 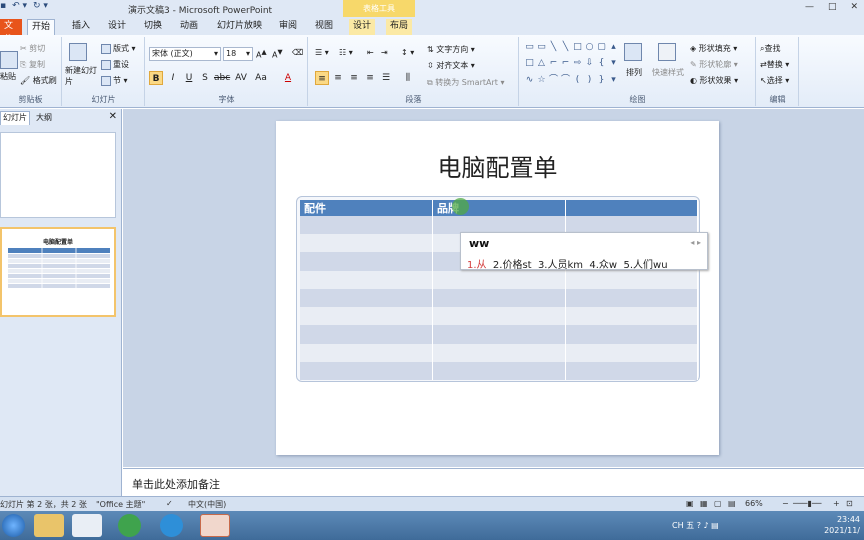 What do you see at coordinates (645, 265) in the screenshot?
I see `ime-candidate: 5.人们wu` at bounding box center [645, 265].